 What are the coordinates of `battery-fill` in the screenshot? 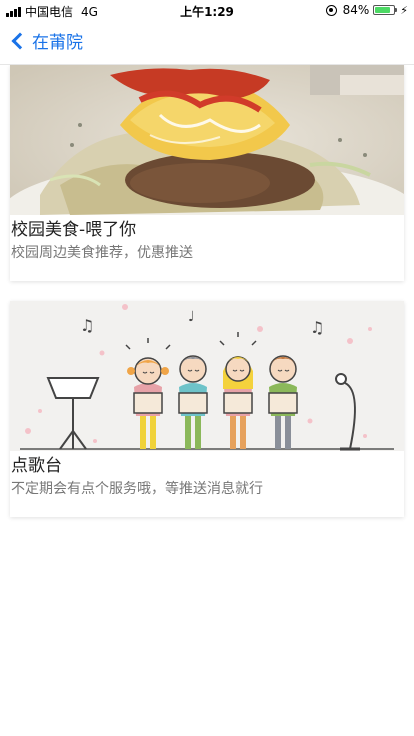 It's located at (383, 10).